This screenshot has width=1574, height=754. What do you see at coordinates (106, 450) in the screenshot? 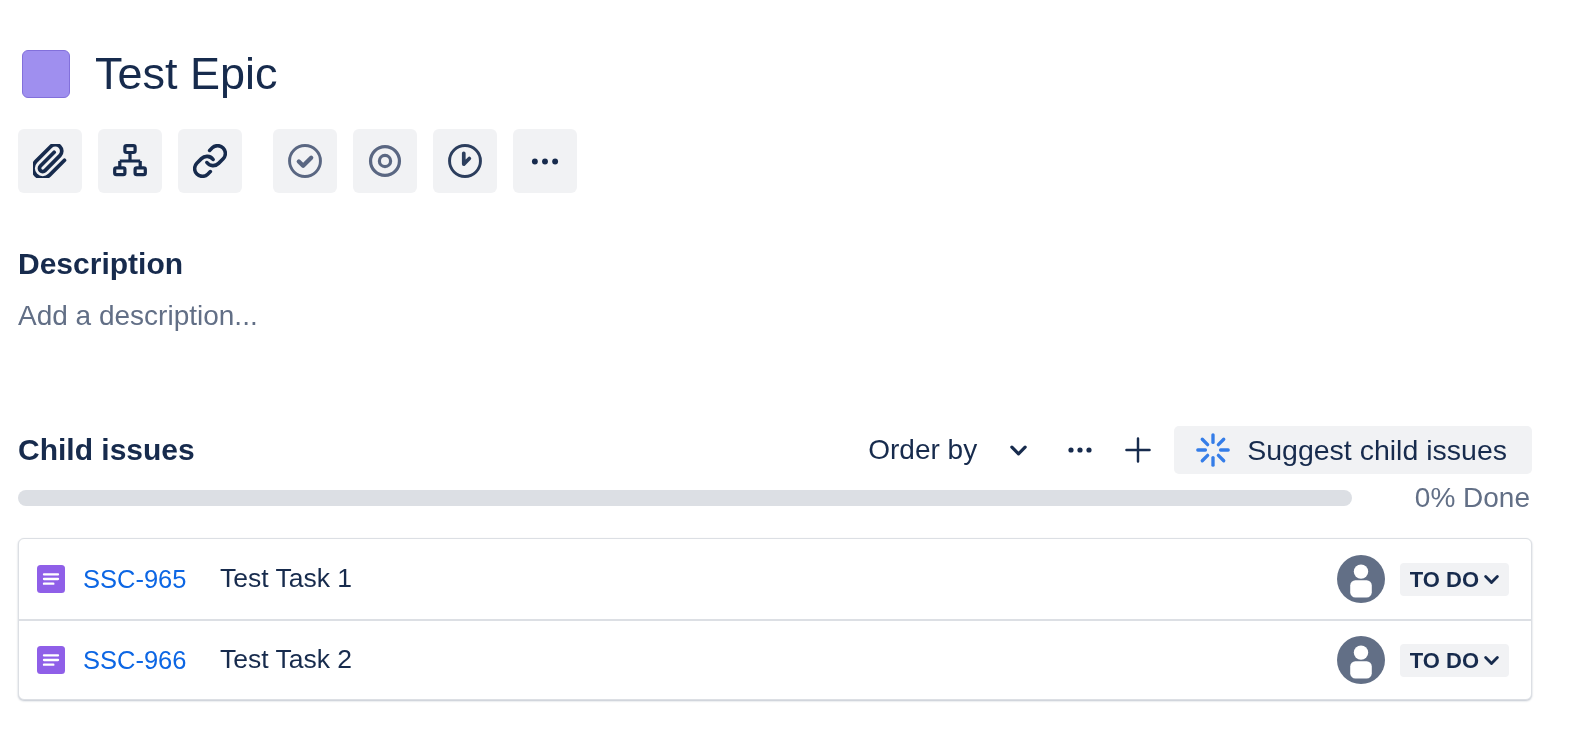
I see `section-heading: Child issues` at bounding box center [106, 450].